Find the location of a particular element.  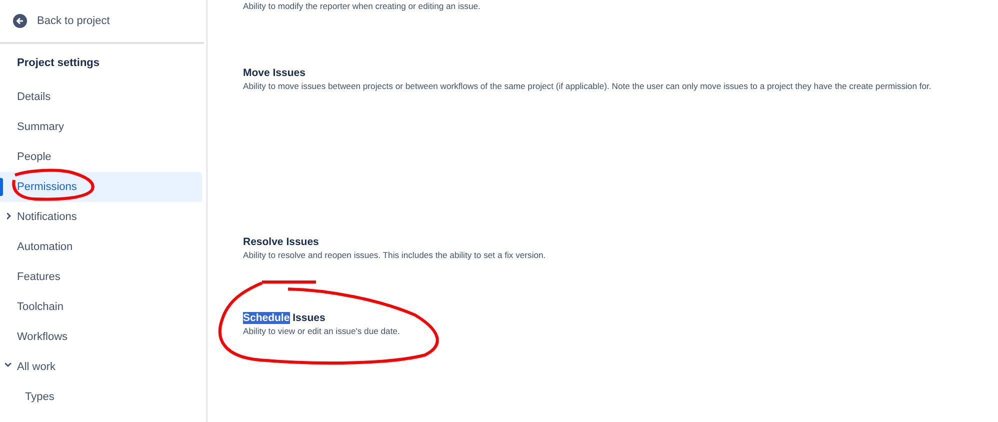

permission-description: Ability to view or edit an issue's due date. is located at coordinates (322, 331).